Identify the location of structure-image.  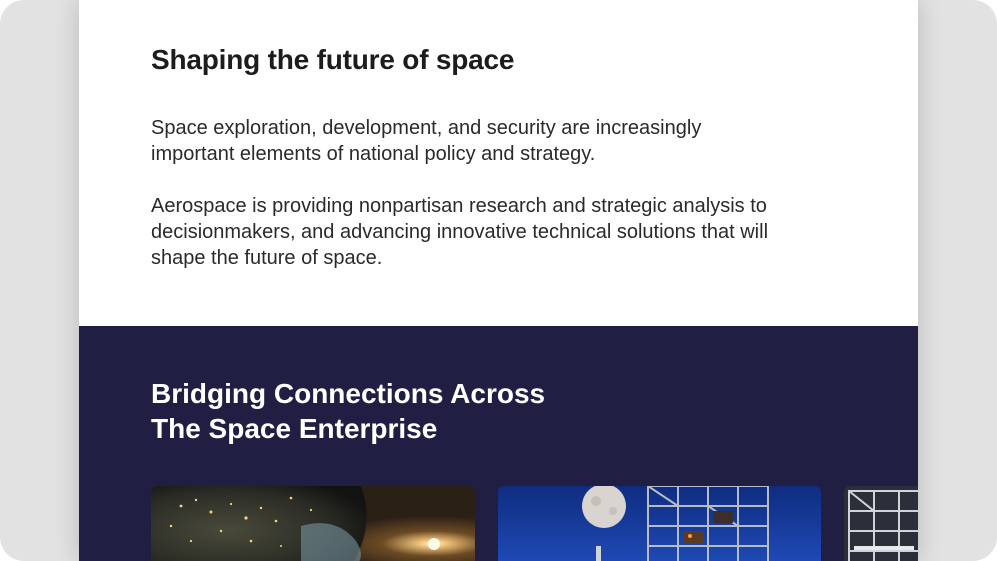
(881, 523).